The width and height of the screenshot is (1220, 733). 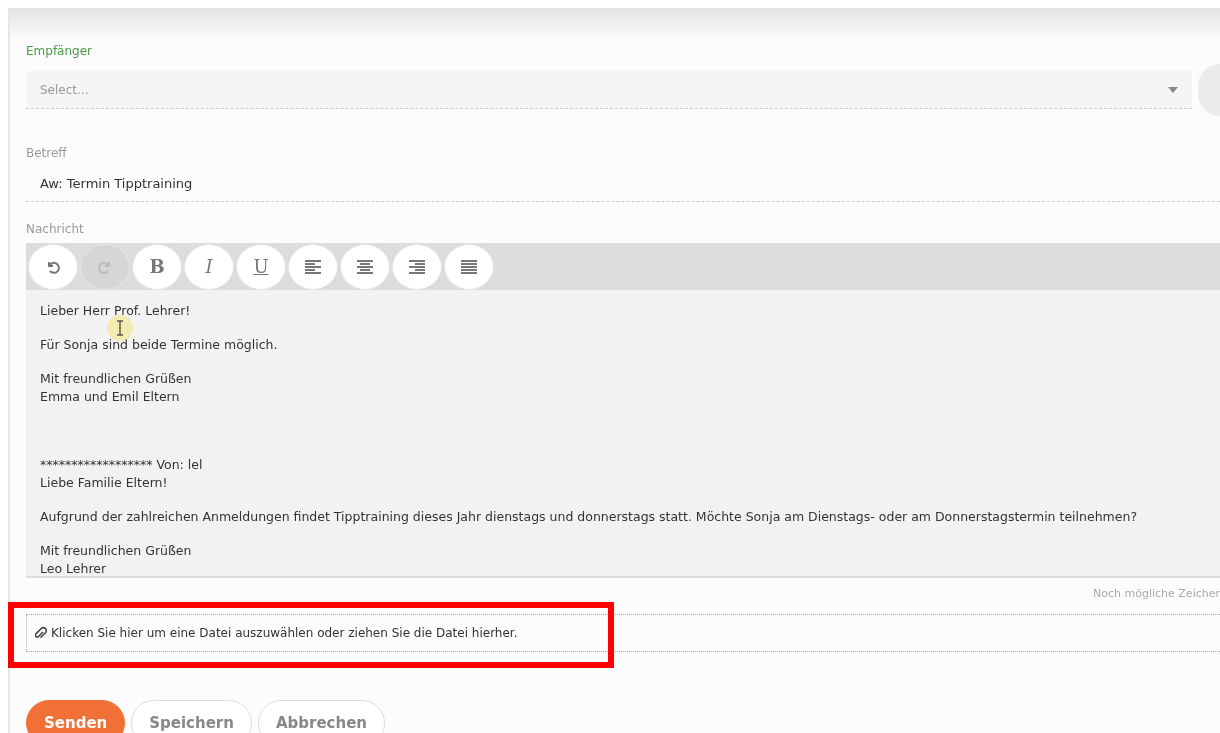 What do you see at coordinates (1173, 89) in the screenshot?
I see `caret-icon` at bounding box center [1173, 89].